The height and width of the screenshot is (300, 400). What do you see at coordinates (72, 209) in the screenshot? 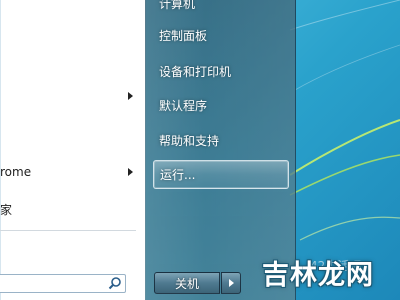
I see `program-item: 家` at bounding box center [72, 209].